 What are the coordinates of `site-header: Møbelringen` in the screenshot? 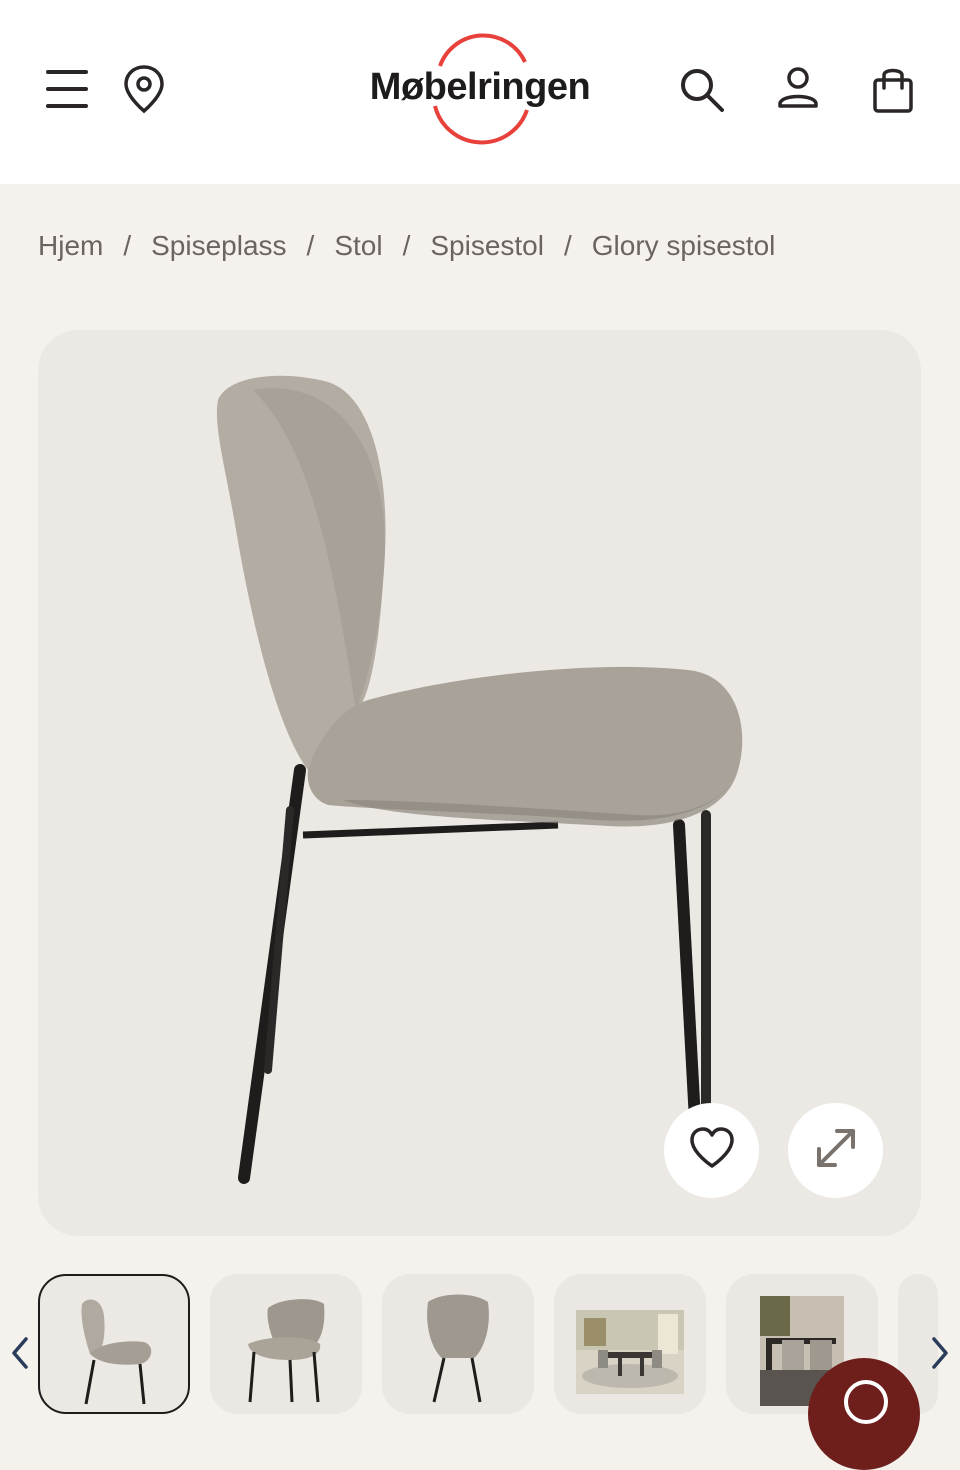 It's located at (480, 92).